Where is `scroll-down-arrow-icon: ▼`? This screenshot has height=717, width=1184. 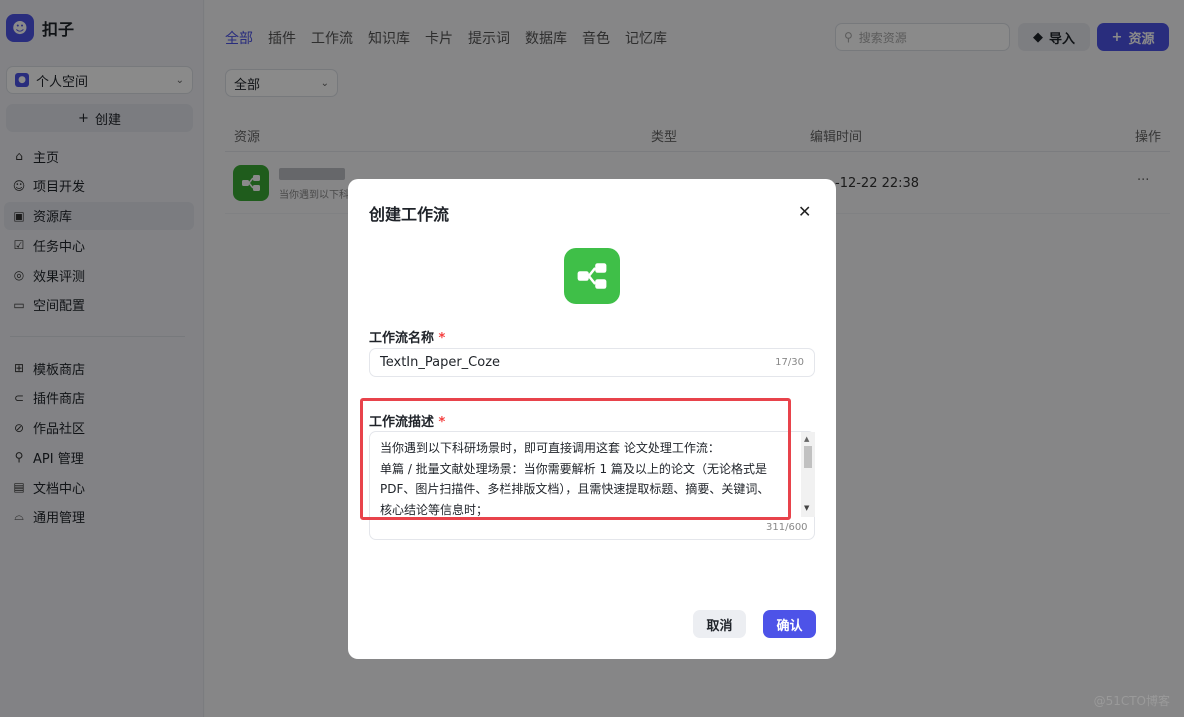 scroll-down-arrow-icon: ▼ is located at coordinates (806, 508).